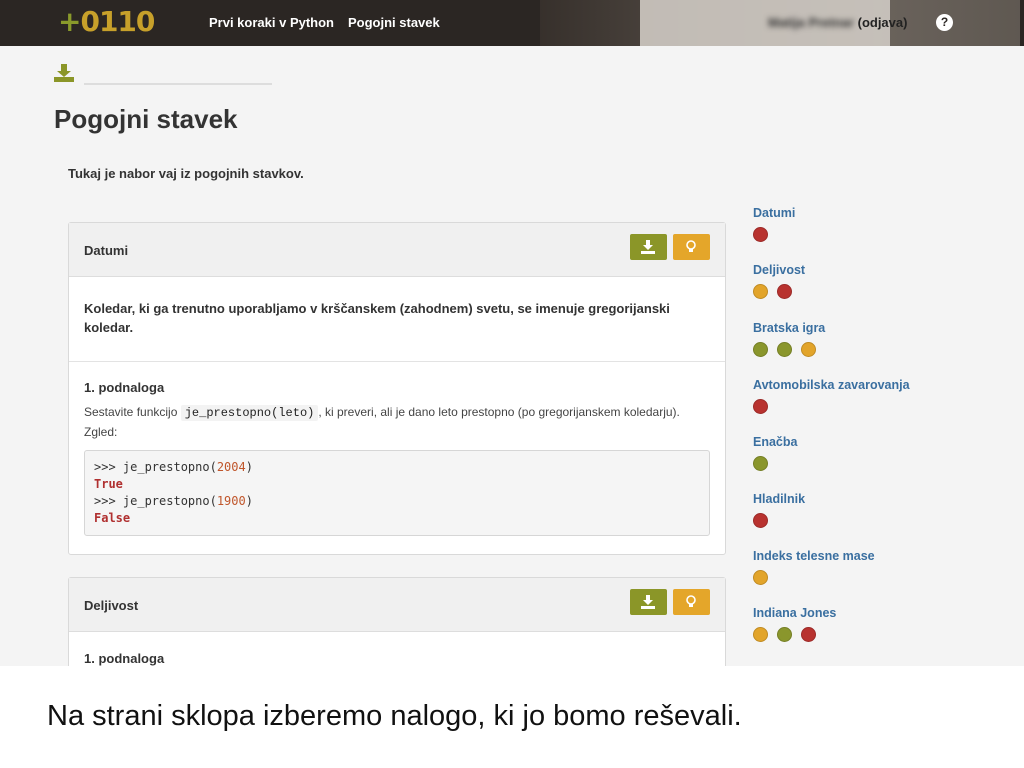 This screenshot has width=1024, height=768. Describe the element at coordinates (186, 173) in the screenshot. I see `page-intro: Tukaj je nabor vaj iz pogojnih stavkov.` at that location.